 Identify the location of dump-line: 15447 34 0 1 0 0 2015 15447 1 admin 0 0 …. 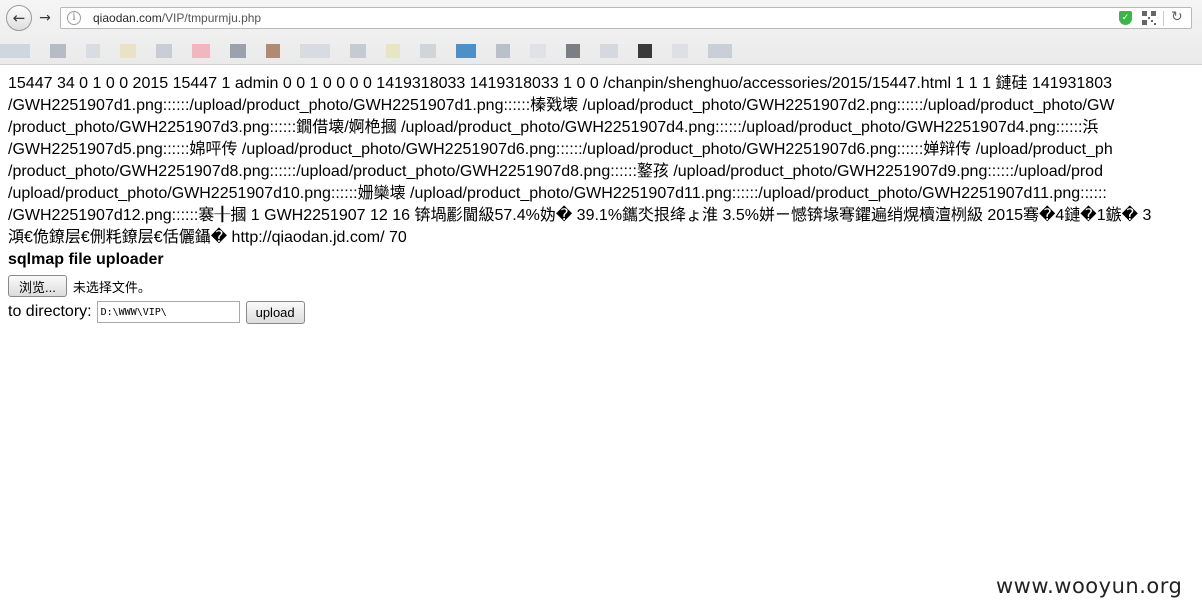
(560, 83).